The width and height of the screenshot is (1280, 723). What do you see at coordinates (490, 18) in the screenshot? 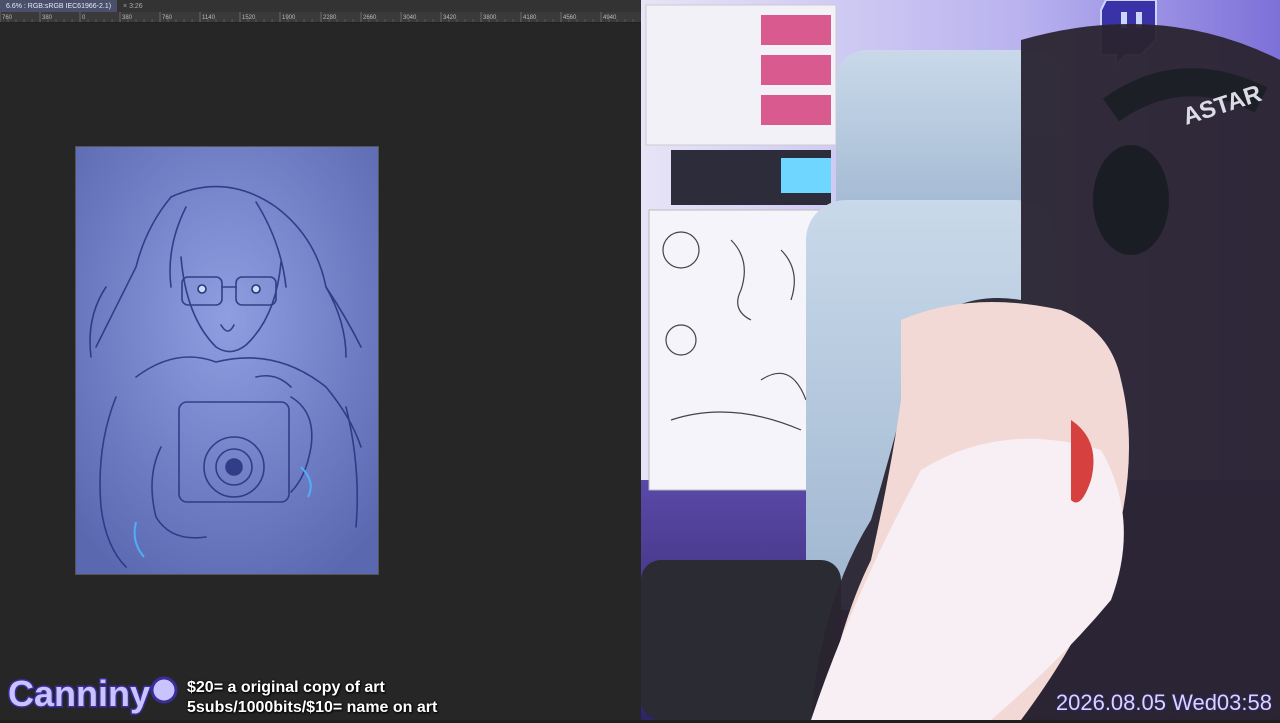
I see `ruler-label: 3800` at bounding box center [490, 18].